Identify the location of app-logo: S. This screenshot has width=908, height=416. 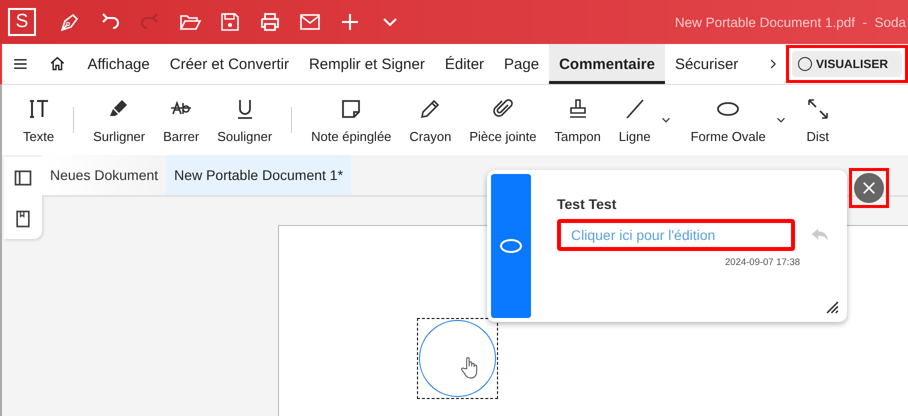
(22, 22).